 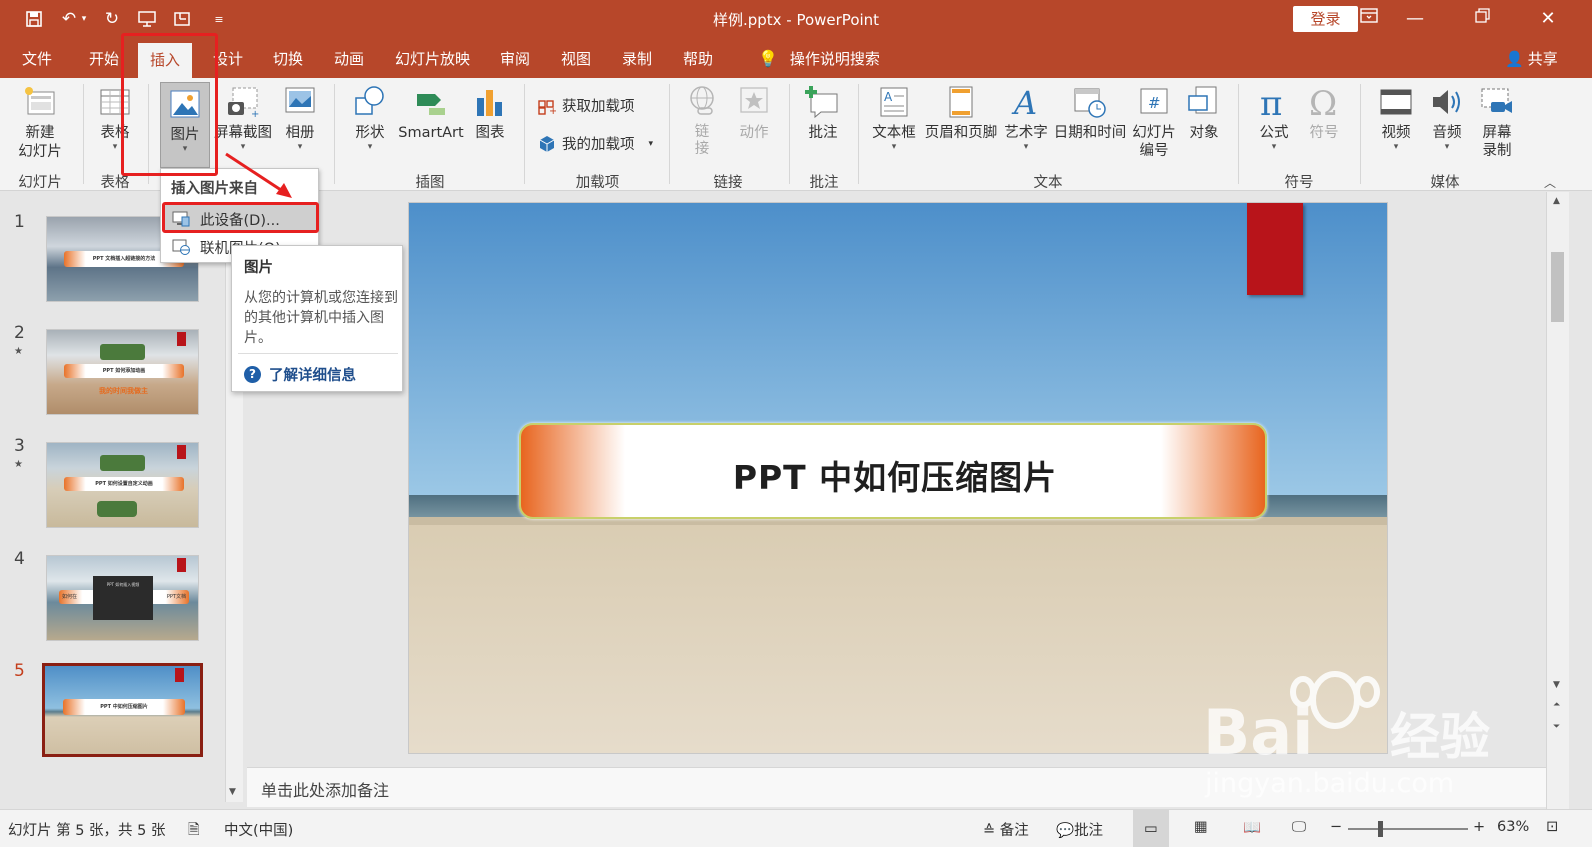 What do you see at coordinates (1090, 113) in the screenshot?
I see `date-time-button: 日期和时间` at bounding box center [1090, 113].